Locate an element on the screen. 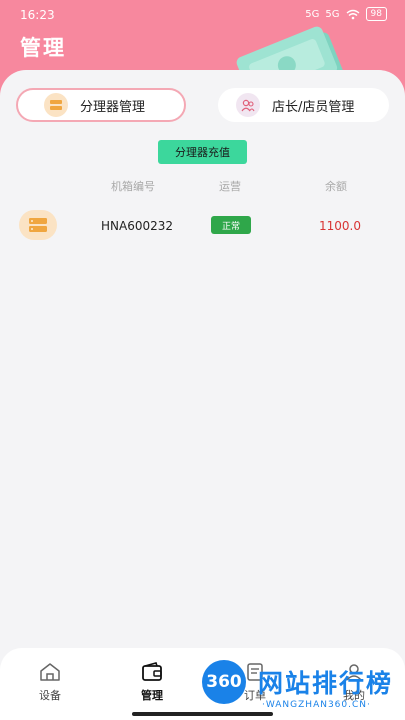 Image resolution: width=405 pixels, height=720 pixels. tab-splitter-management: 分理器管理 is located at coordinates (101, 105).